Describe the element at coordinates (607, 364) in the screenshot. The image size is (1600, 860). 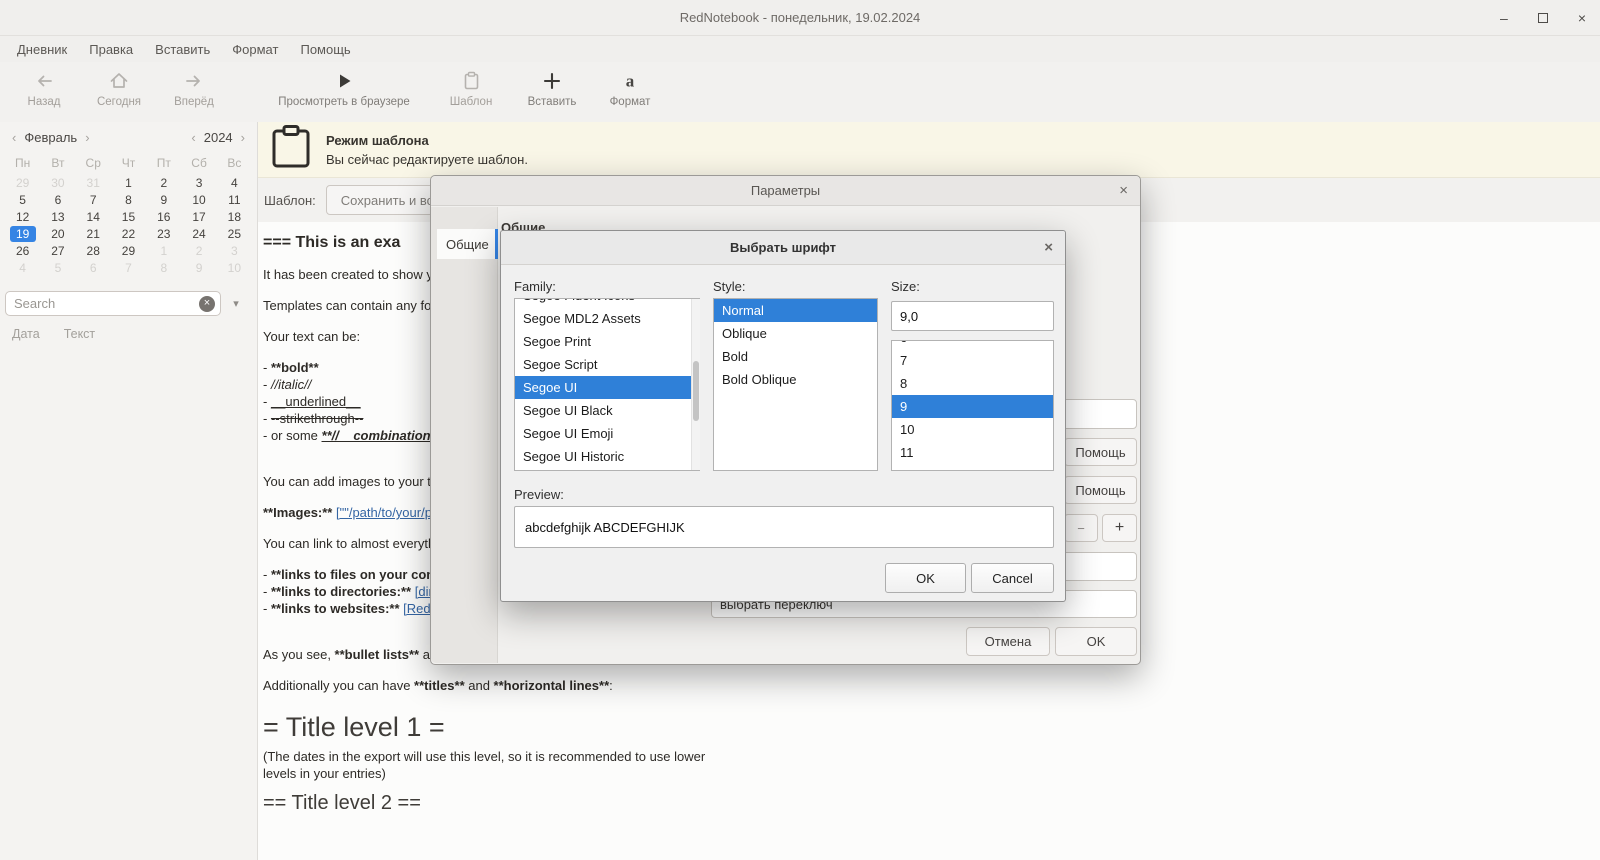
I see `font-family-option: Segoe Script` at that location.